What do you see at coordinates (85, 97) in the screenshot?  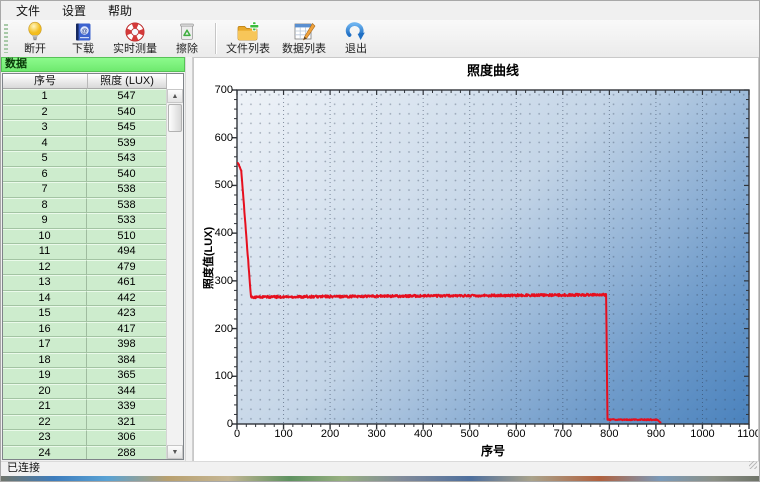 I see `table-row: 1 547` at bounding box center [85, 97].